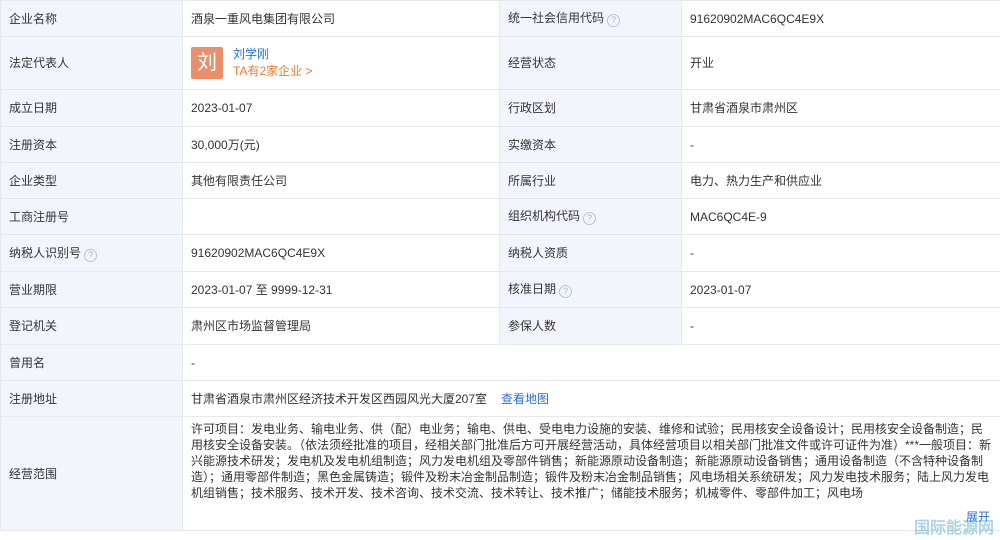 This screenshot has width=1000, height=540. I want to click on row-company-type: 企业类型 其他有限责任公司 所属行业 电力、热力生产和供应业, so click(500, 180).